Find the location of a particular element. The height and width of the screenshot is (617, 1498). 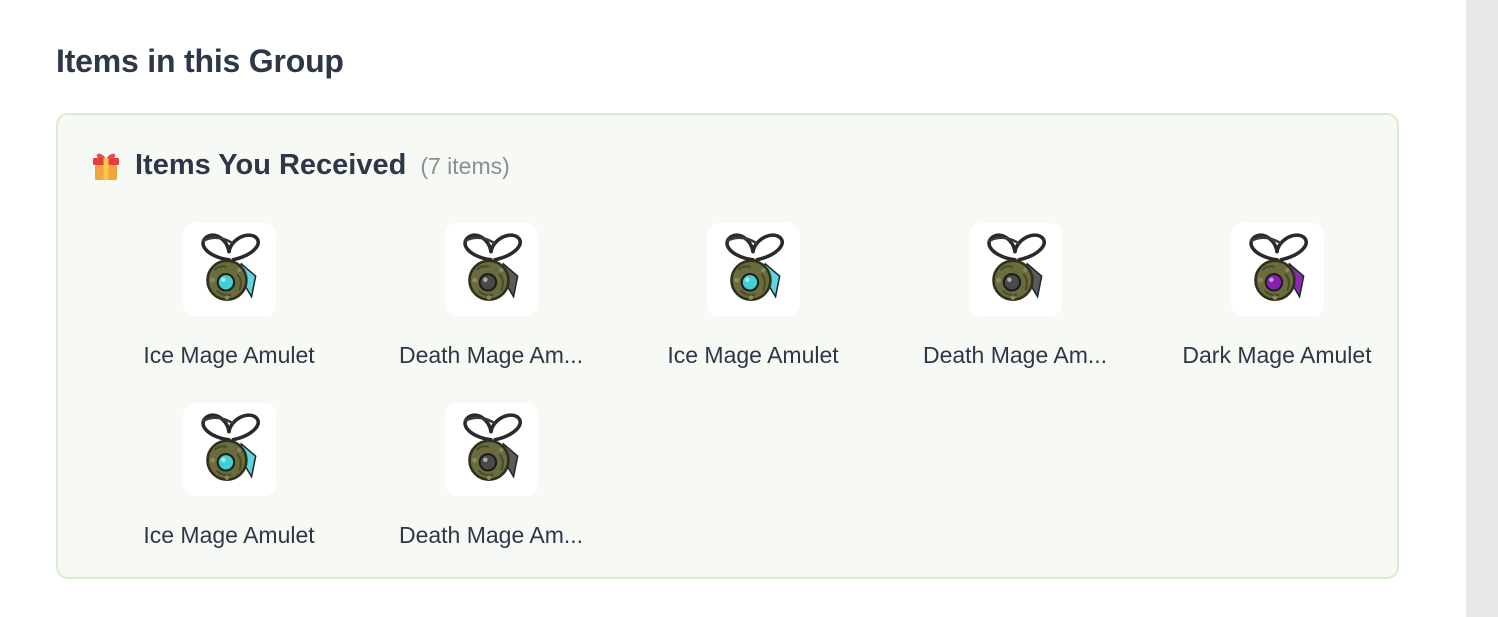

item-card: Dark Mage Amulet is located at coordinates (1277, 313).